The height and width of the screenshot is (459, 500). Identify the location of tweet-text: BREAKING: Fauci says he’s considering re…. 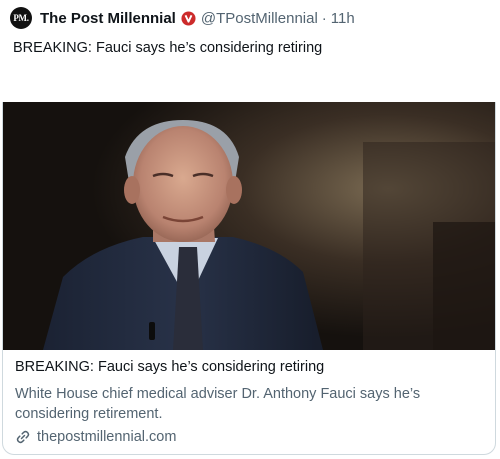
(168, 48).